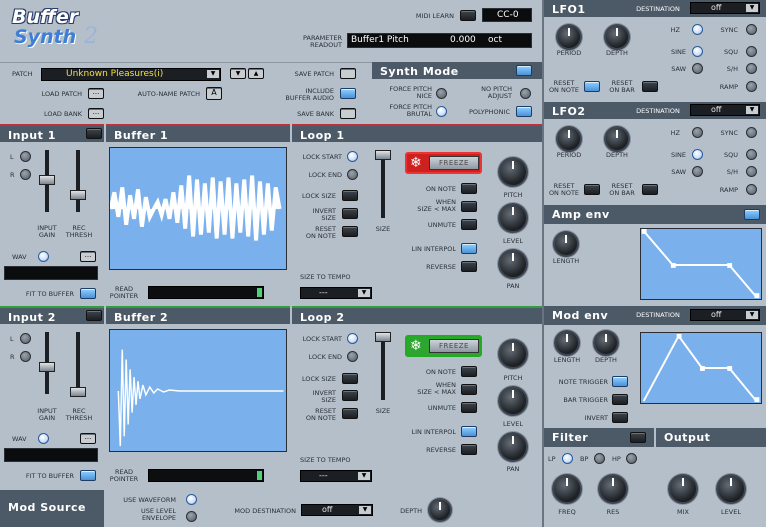  What do you see at coordinates (238, 73) in the screenshot?
I see `patch-prev-button: ▼` at bounding box center [238, 73].